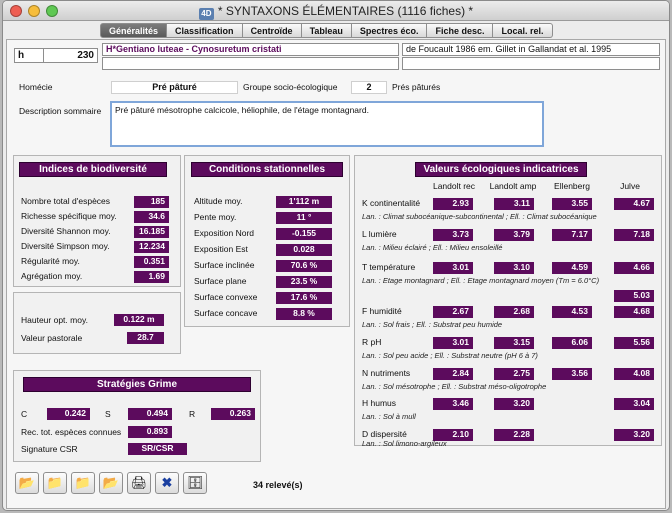  I want to click on eco-value: 2.84, so click(453, 374).